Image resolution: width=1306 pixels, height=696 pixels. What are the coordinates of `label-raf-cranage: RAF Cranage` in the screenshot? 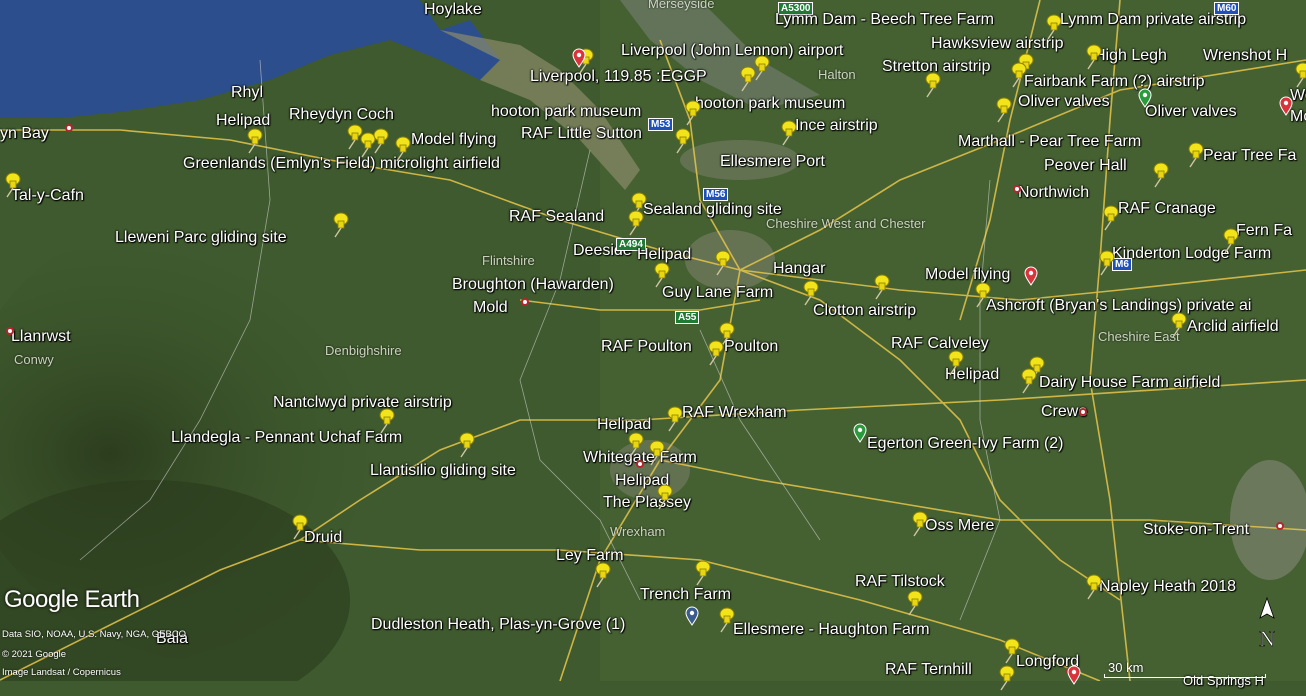 It's located at (1167, 209).